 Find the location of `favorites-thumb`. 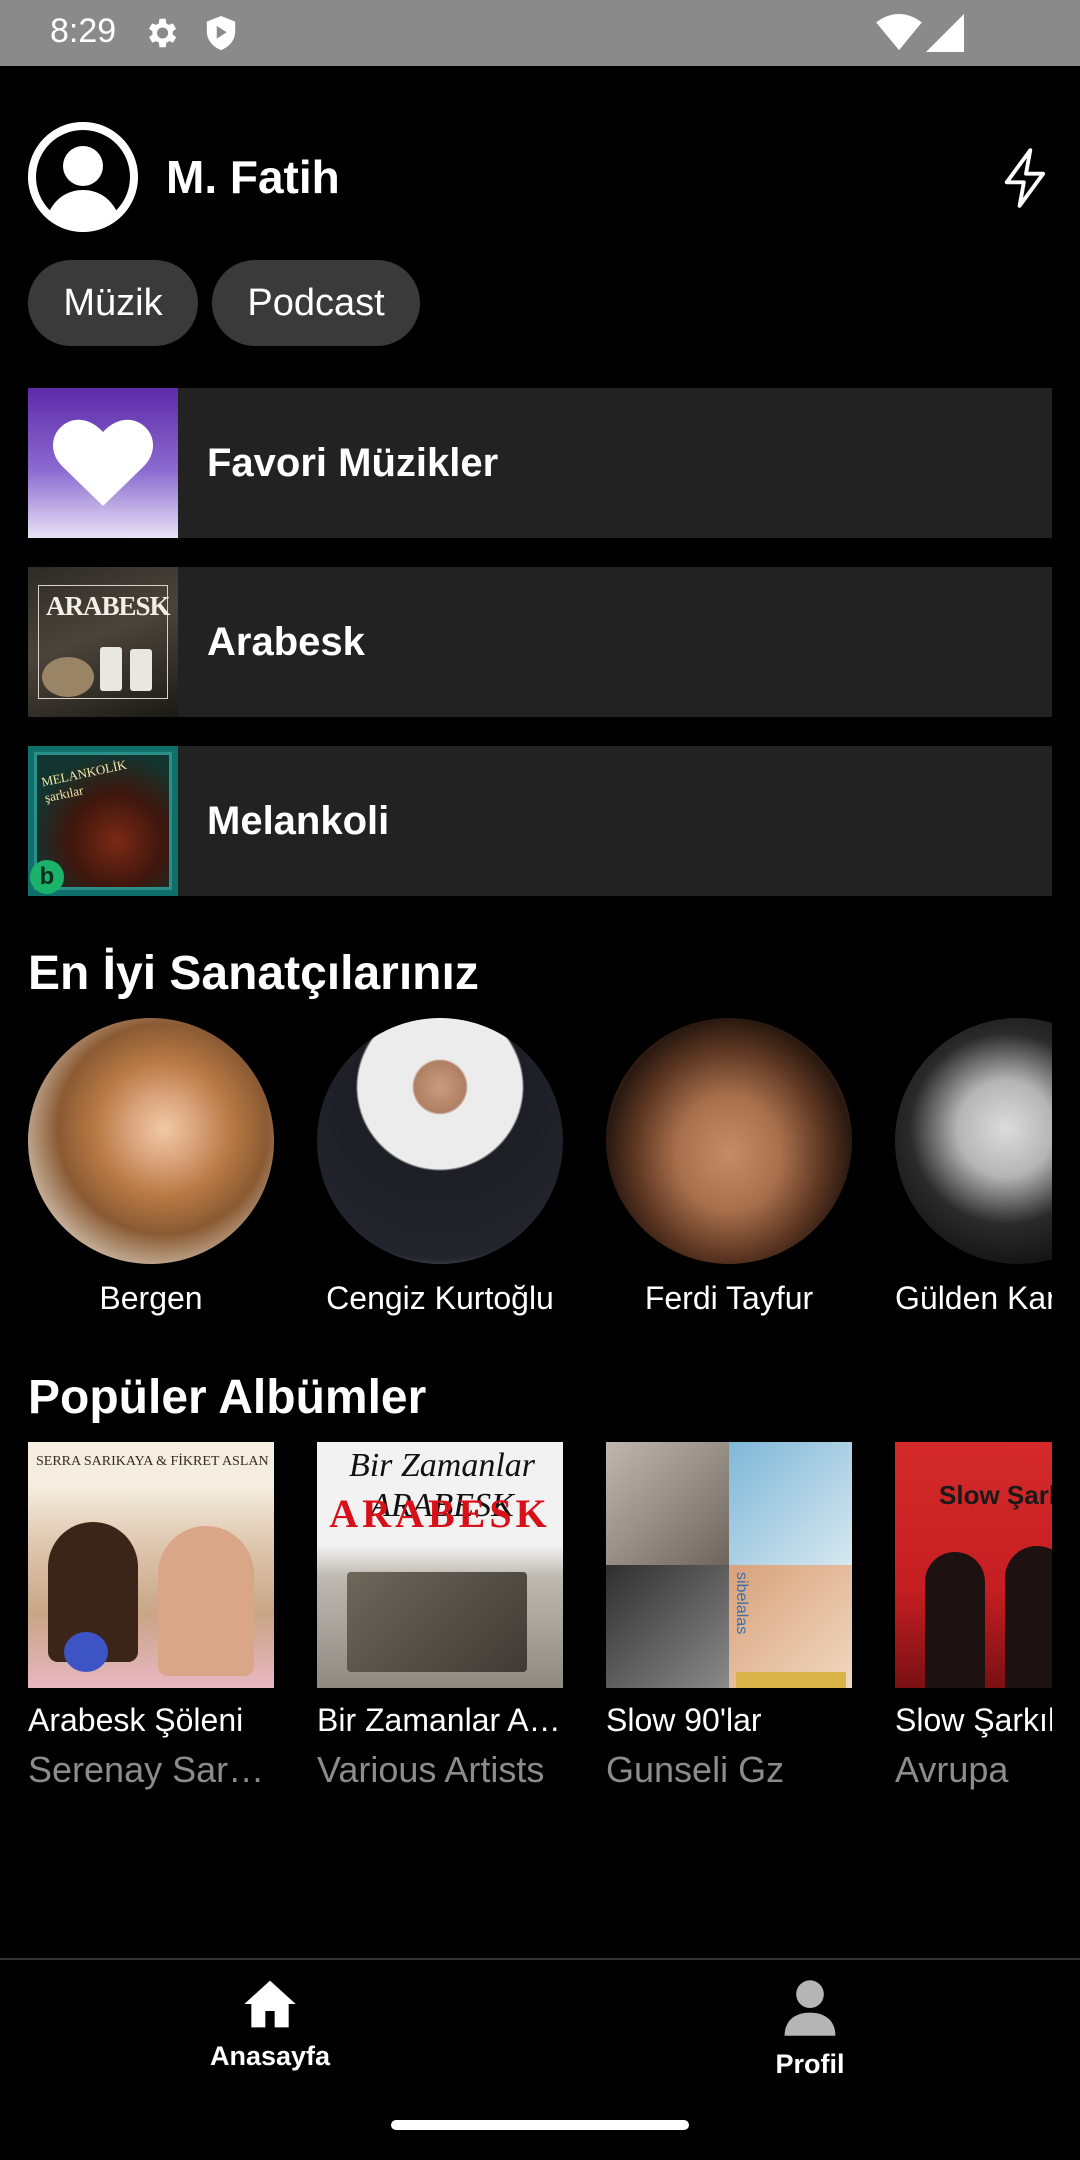

favorites-thumb is located at coordinates (103, 463).